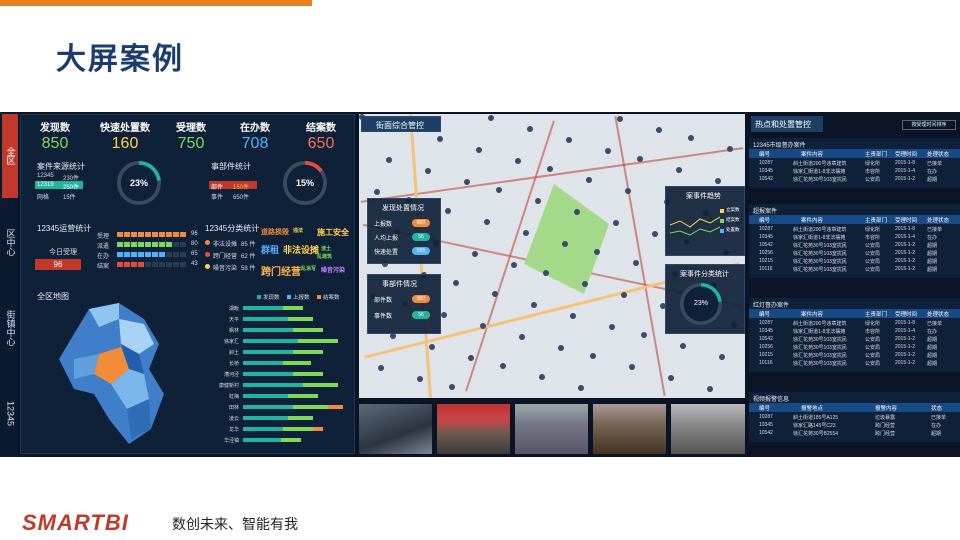 This screenshot has height=540, width=960. Describe the element at coordinates (233, 397) in the screenshot. I see `district-row-label: 虹梅` at that location.